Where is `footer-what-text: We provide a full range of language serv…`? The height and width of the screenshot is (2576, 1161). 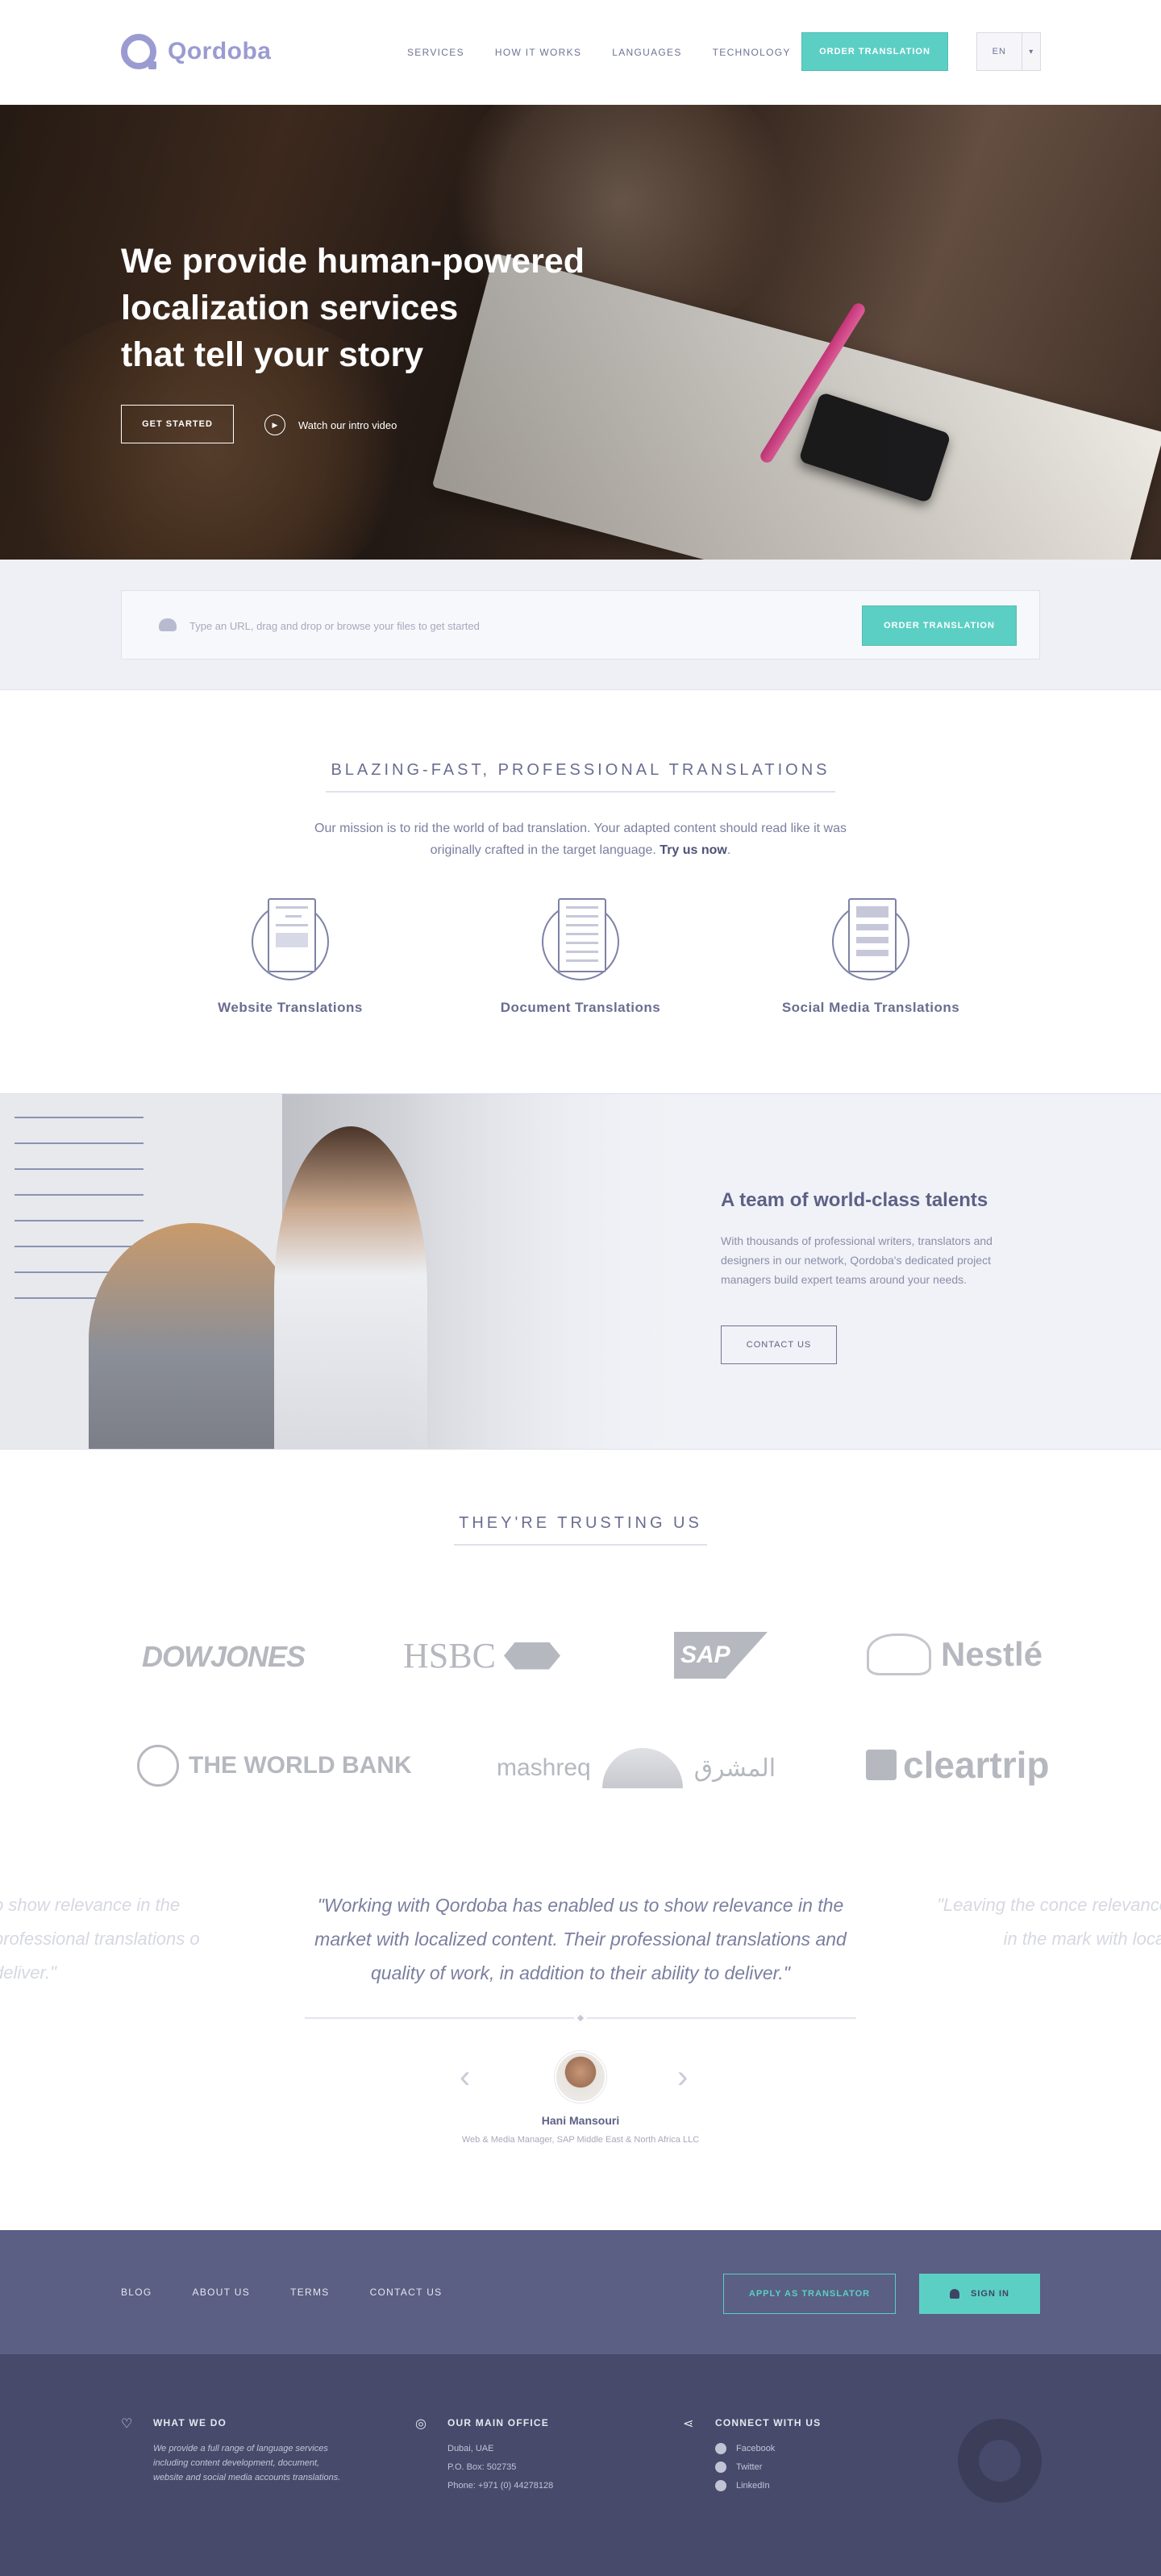
footer-what-text: We provide a full range of language serv… is located at coordinates (247, 2463).